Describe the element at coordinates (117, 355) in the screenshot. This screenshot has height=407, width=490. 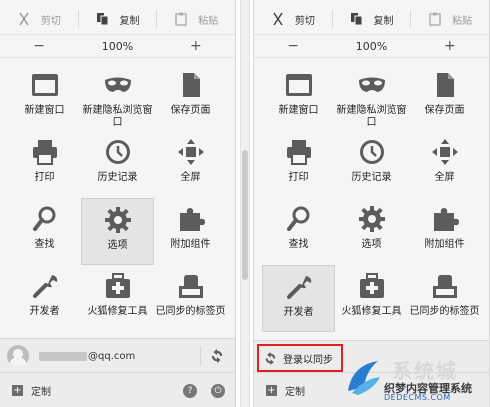
I see `account-row: @qq.com` at that location.